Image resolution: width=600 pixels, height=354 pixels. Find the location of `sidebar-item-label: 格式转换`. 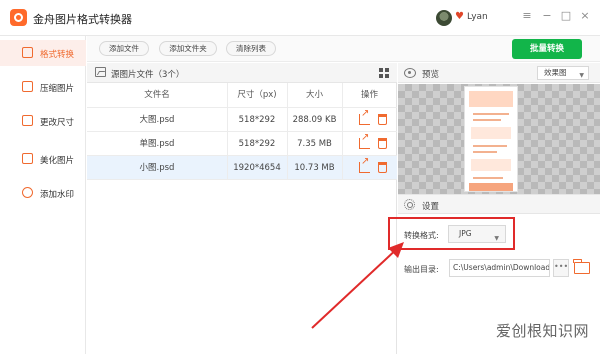

sidebar-item-label: 格式转换 is located at coordinates (57, 55).